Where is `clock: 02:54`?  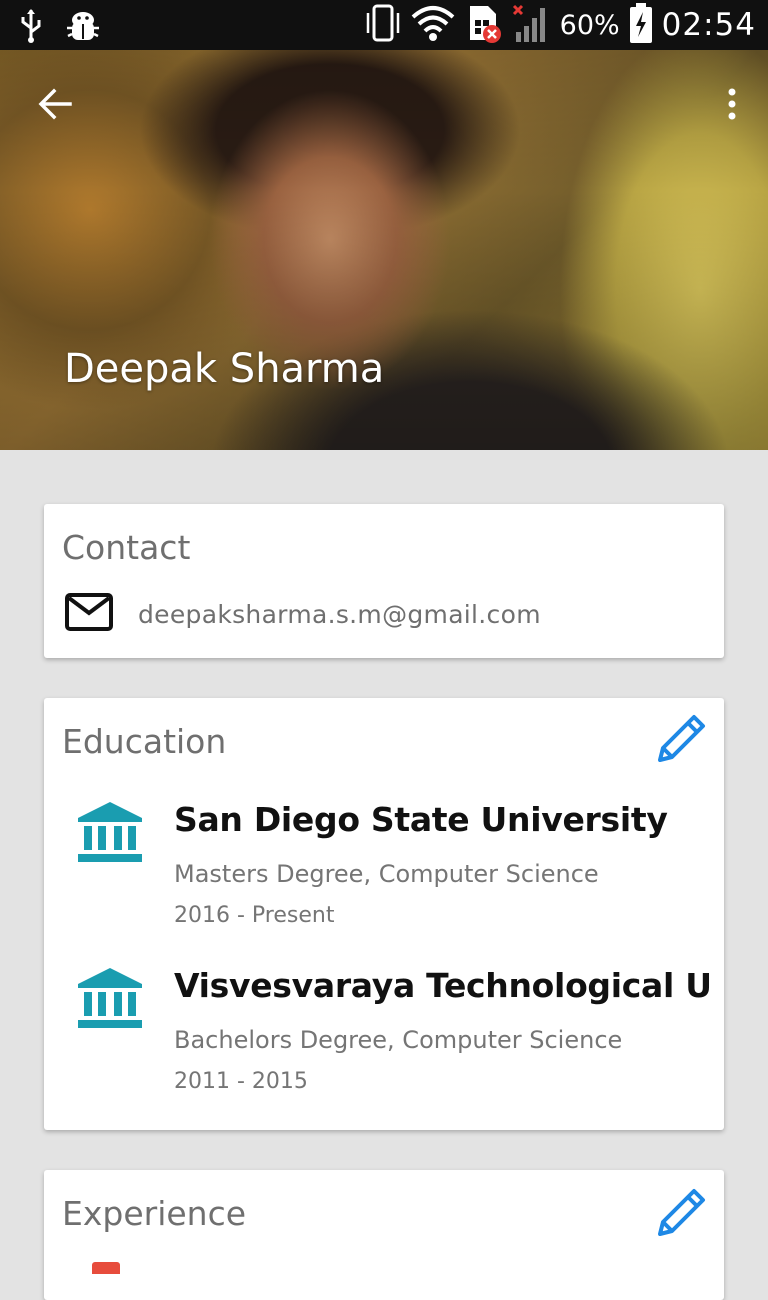
clock: 02:54 is located at coordinates (708, 25).